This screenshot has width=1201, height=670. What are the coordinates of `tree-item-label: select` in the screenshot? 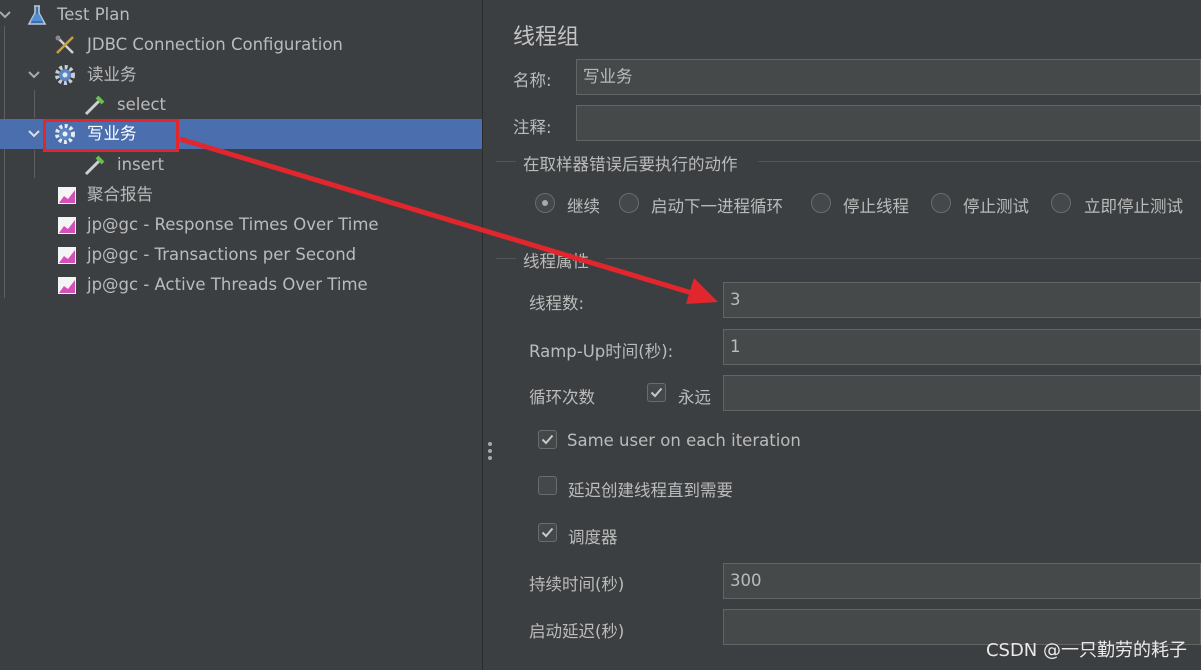 It's located at (142, 104).